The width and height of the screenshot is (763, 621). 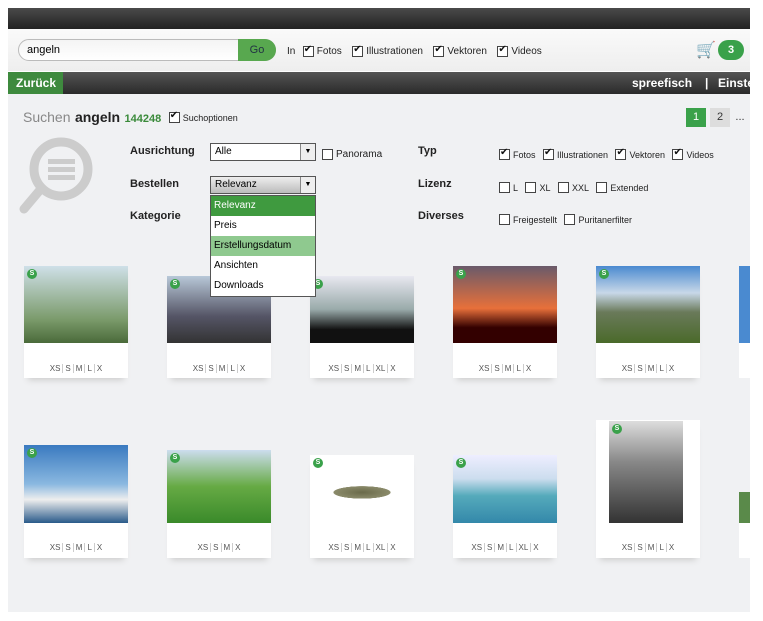 I want to click on image-card: S XS S M X, so click(x=219, y=504).